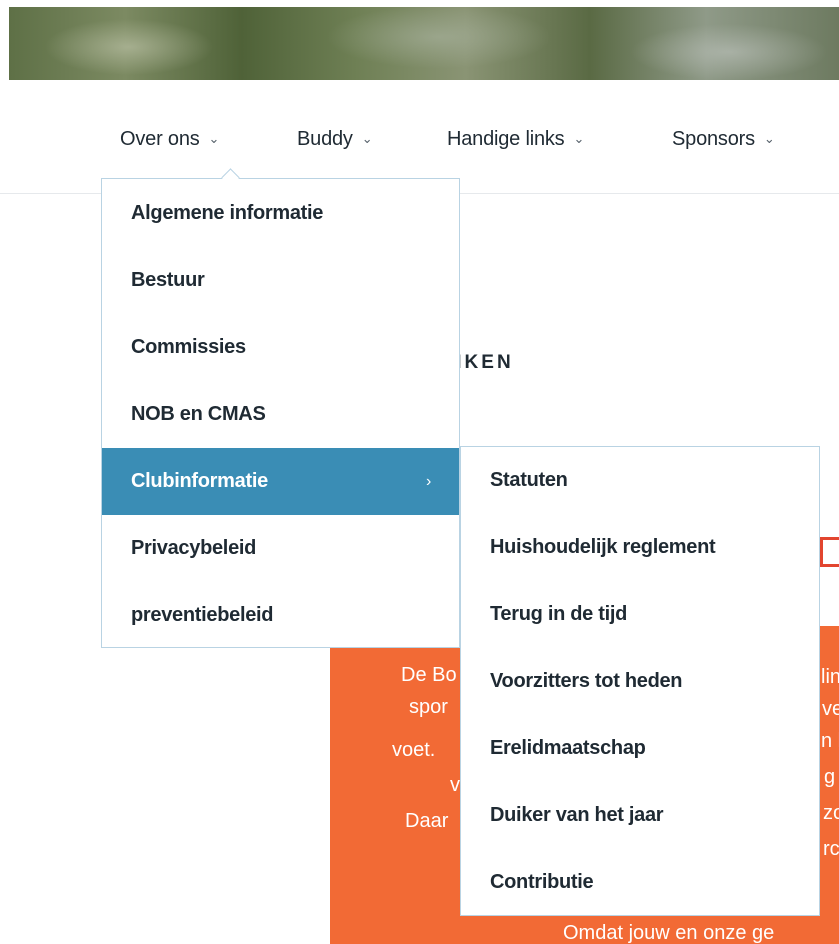 Image resolution: width=839 pixels, height=944 pixels. I want to click on menu-item-label: Bestuur, so click(168, 280).